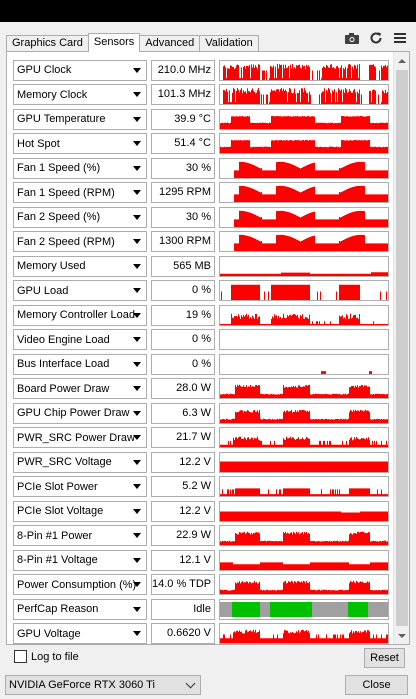  What do you see at coordinates (80, 95) in the screenshot?
I see `sensor-name-dropdown: Memory Clock` at bounding box center [80, 95].